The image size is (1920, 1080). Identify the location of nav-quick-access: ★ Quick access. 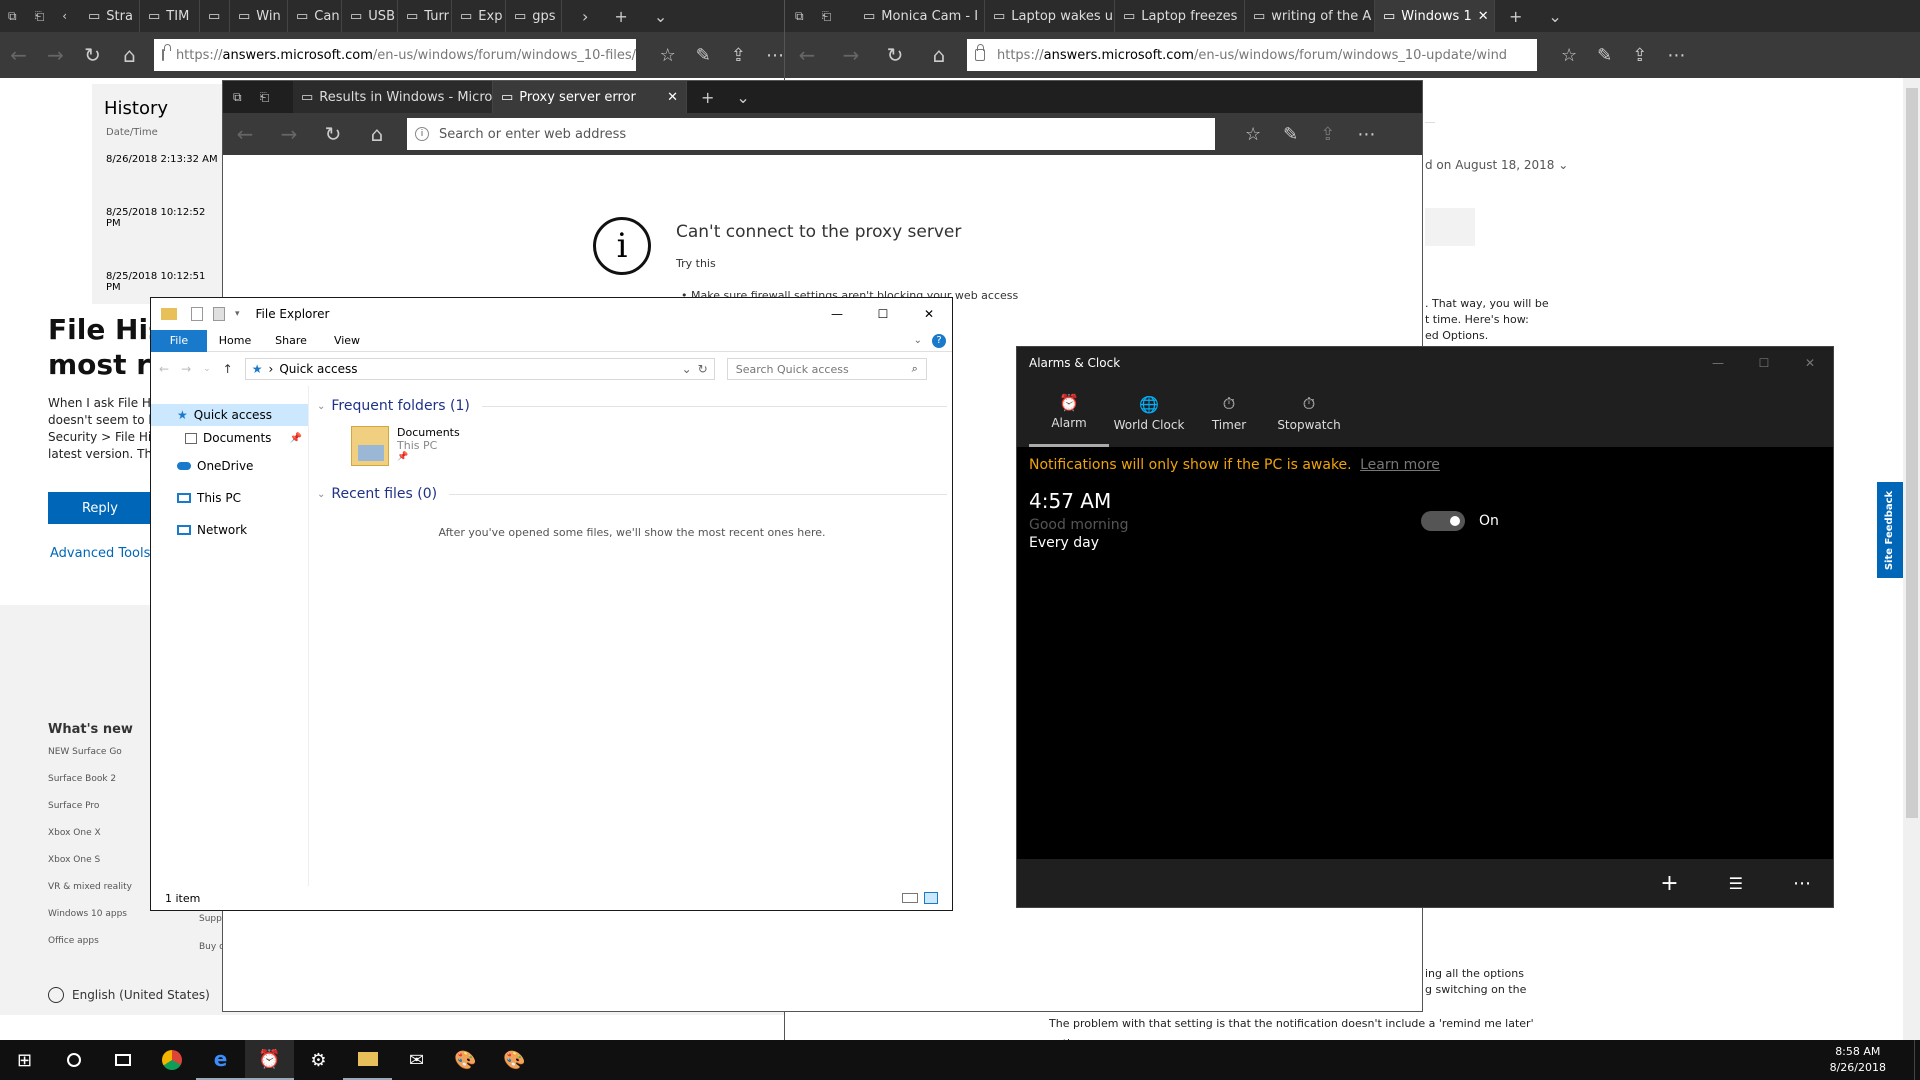
(229, 415).